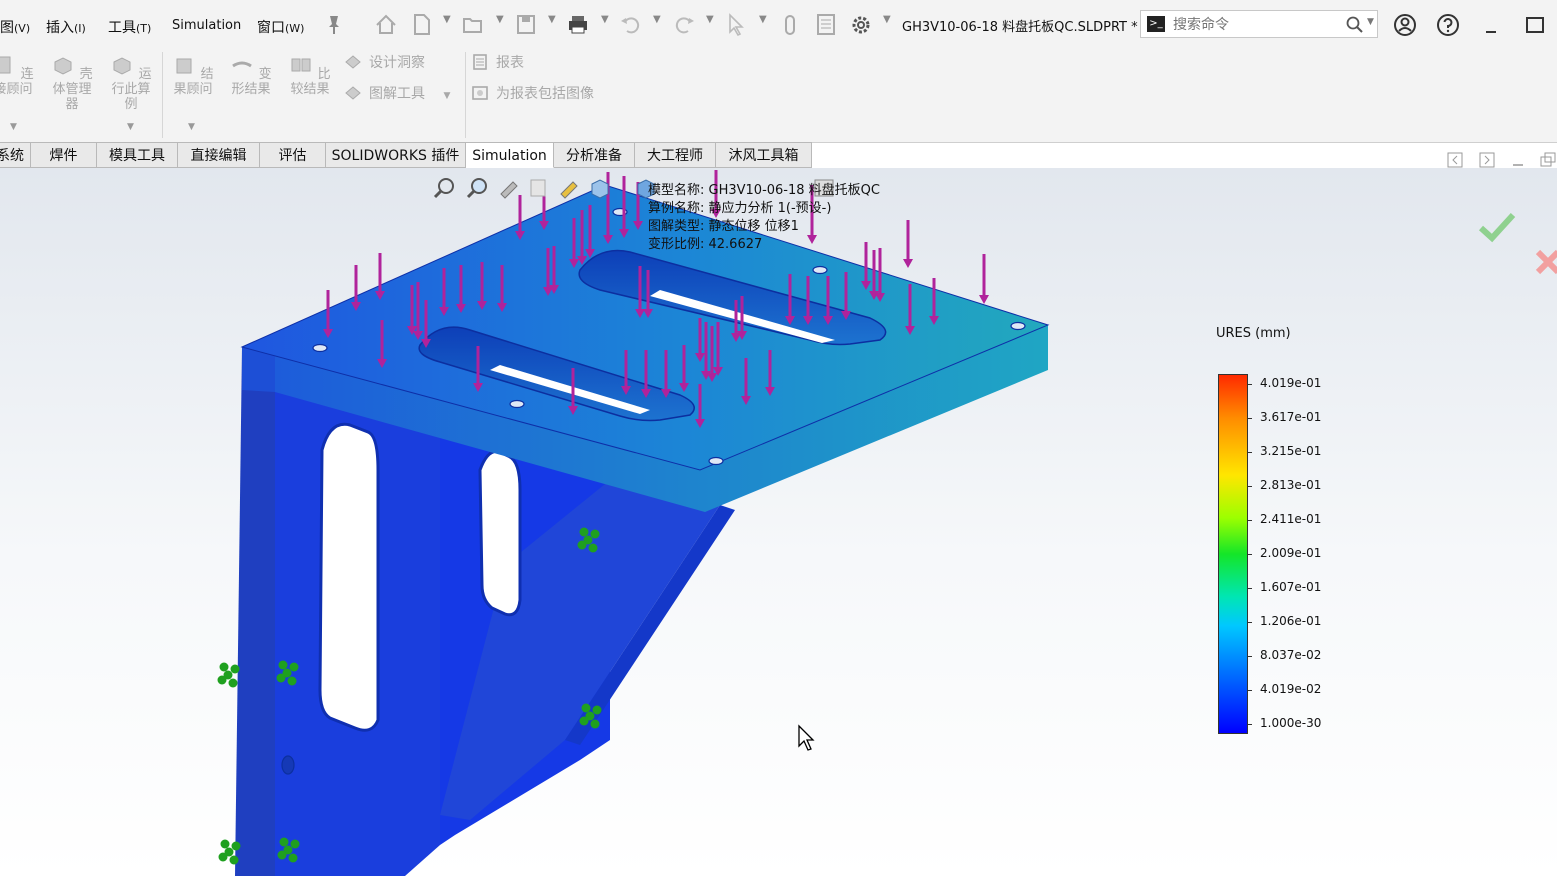 The width and height of the screenshot is (1557, 876). Describe the element at coordinates (137, 155) in the screenshot. I see `tab-mold-tools: 模具工具` at that location.